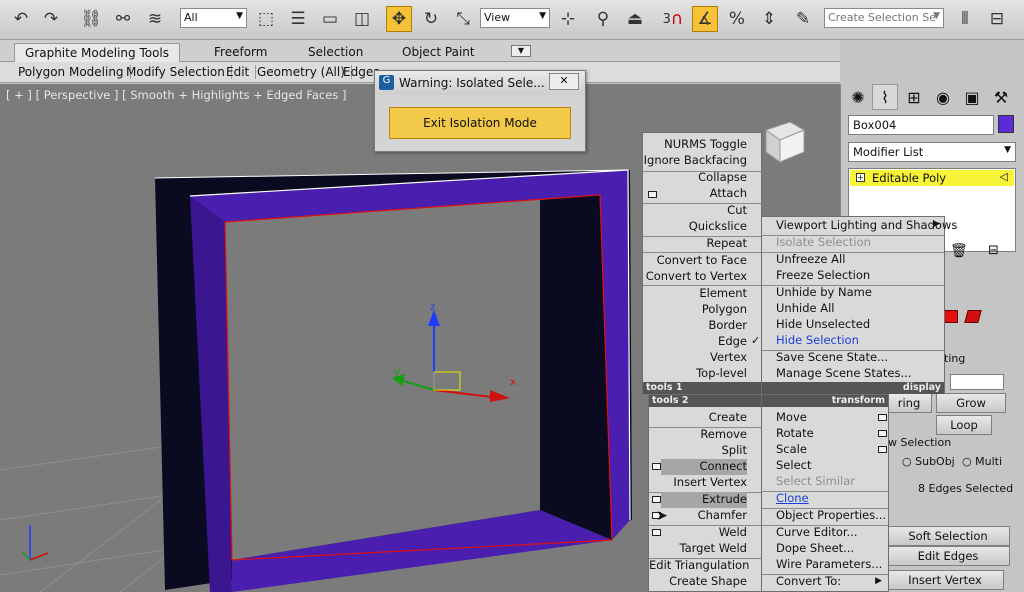 Image resolution: width=1024 pixels, height=592 pixels. Describe the element at coordinates (982, 461) in the screenshot. I see `multi-radio: ○ Multi` at that location.